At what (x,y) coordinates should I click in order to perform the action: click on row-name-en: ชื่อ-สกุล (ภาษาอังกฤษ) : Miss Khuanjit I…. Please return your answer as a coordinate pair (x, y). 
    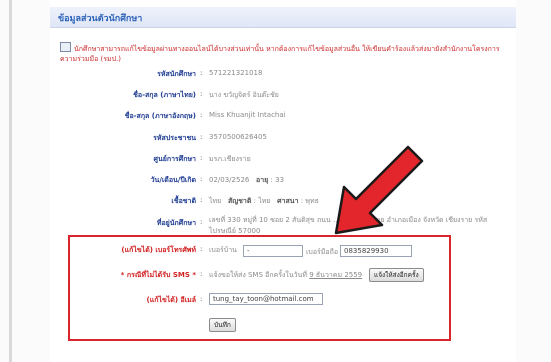
    Looking at the image, I should click on (205, 115).